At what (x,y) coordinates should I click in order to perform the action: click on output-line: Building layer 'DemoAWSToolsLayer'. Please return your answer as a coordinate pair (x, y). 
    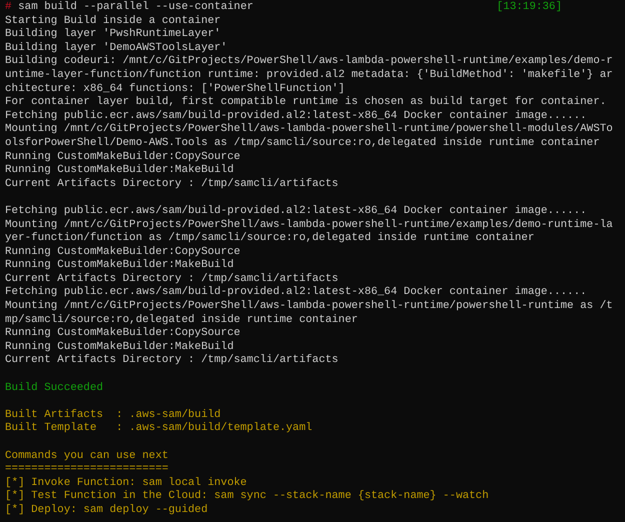
    Looking at the image, I should click on (116, 48).